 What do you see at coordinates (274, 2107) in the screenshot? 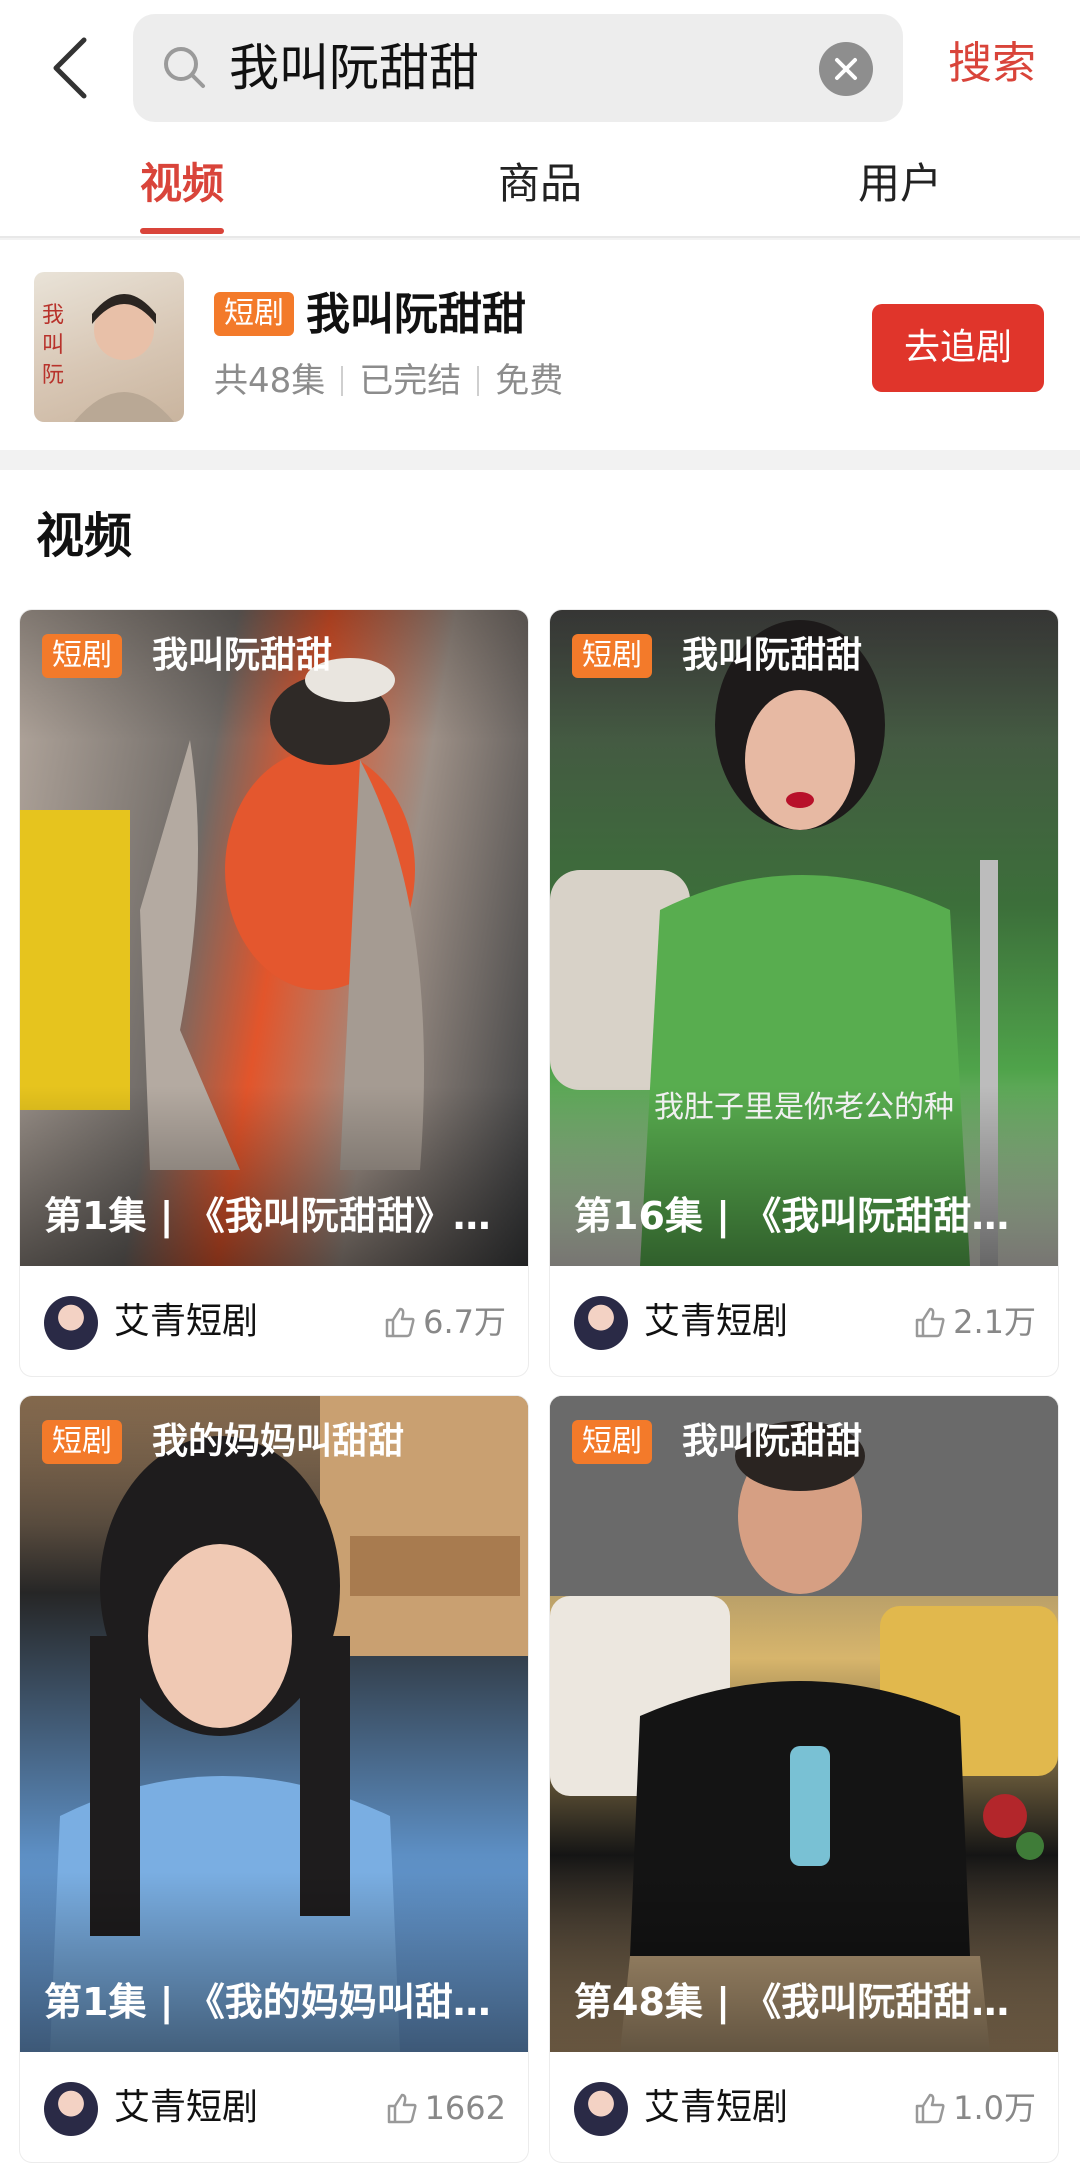
I see `video-card-footer: 艾青短剧 1662` at bounding box center [274, 2107].